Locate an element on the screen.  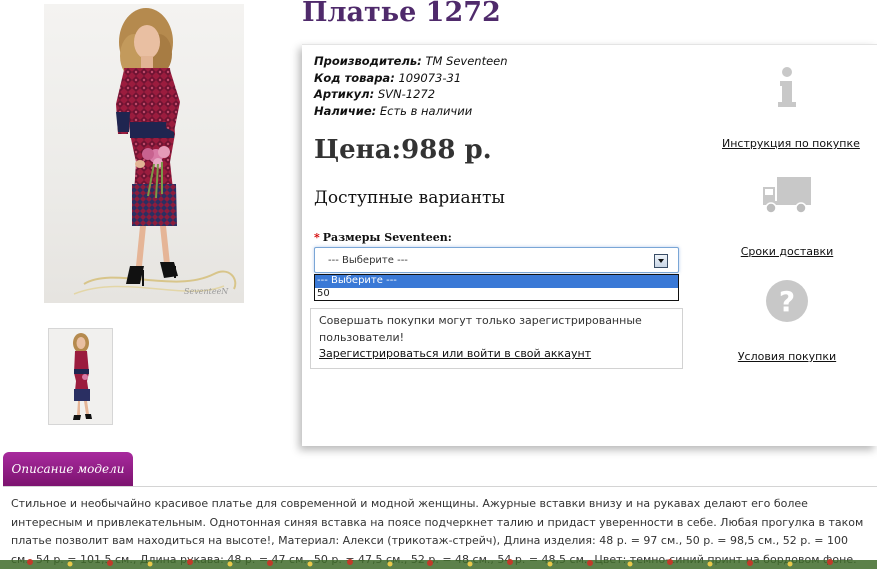
size-option: 50 is located at coordinates (496, 294).